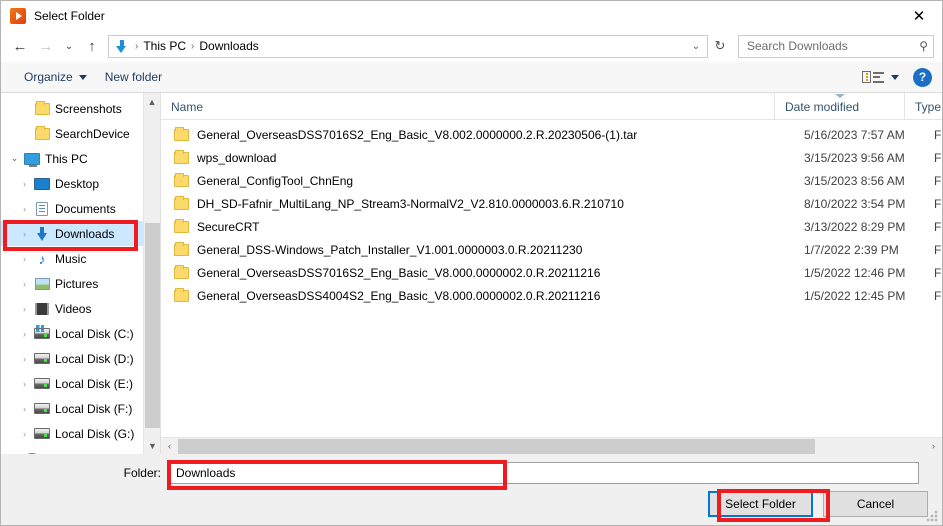 Image resolution: width=943 pixels, height=526 pixels. I want to click on up-icon: ↑, so click(92, 46).